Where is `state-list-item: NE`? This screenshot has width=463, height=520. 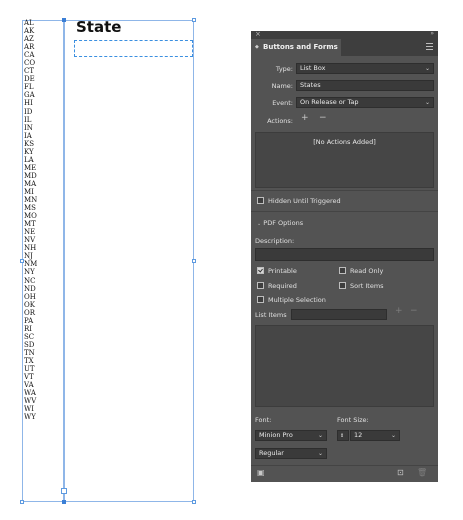 state-list-item: NE is located at coordinates (30, 232).